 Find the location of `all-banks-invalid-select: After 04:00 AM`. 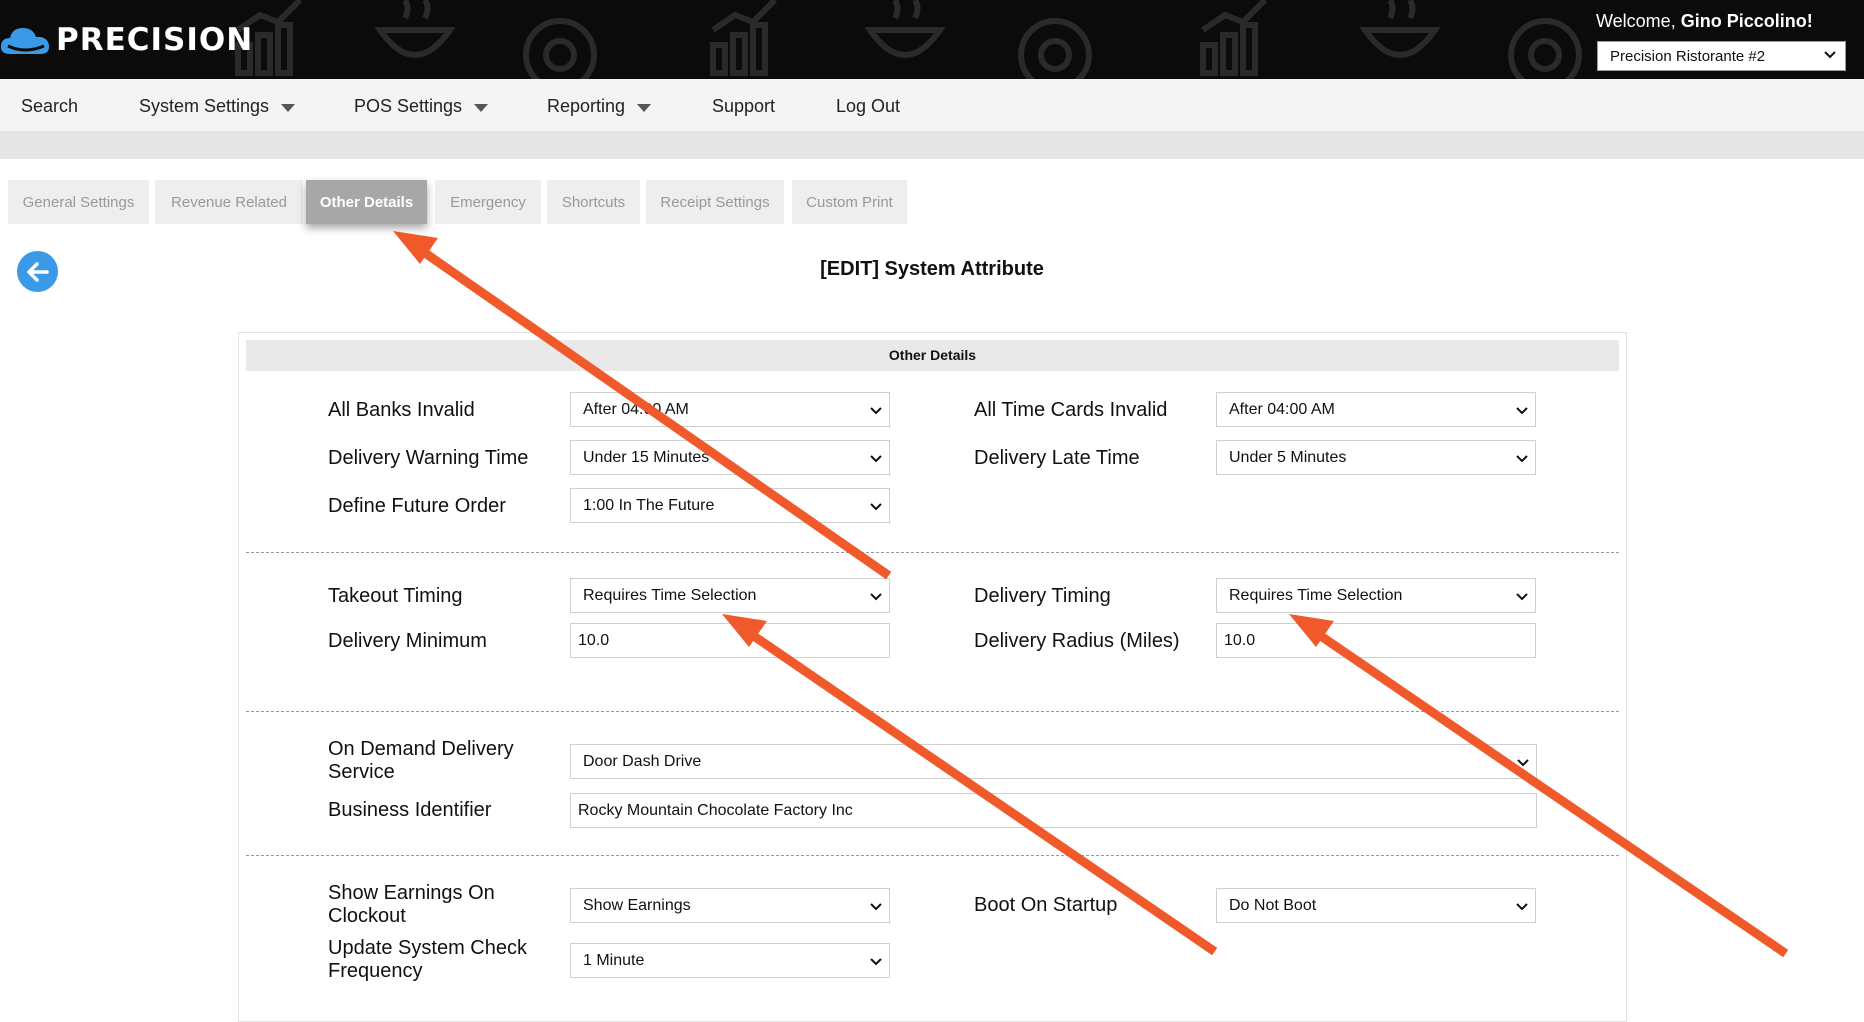

all-banks-invalid-select: After 04:00 AM is located at coordinates (730, 409).